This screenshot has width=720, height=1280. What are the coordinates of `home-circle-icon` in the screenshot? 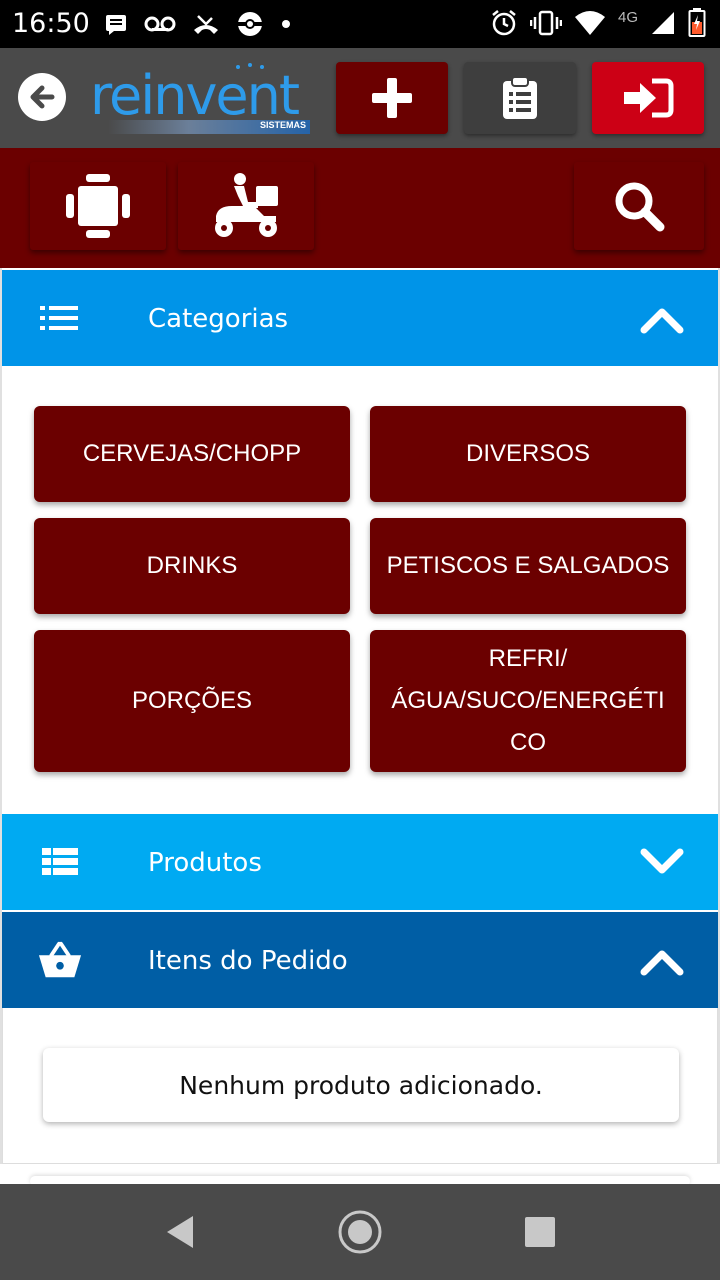 It's located at (360, 1232).